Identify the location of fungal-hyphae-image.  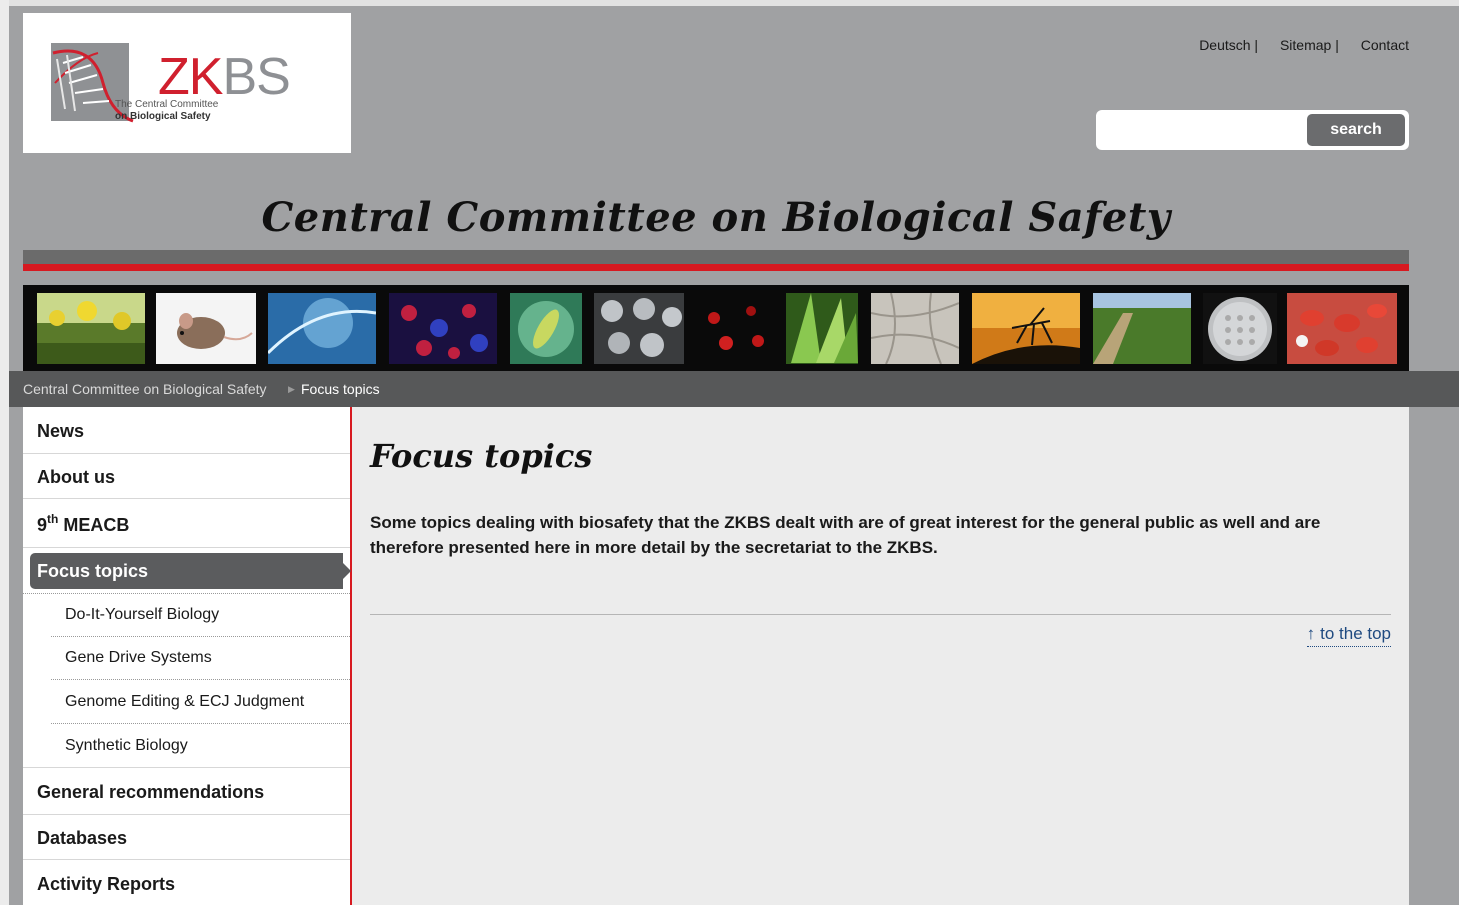
(915, 328).